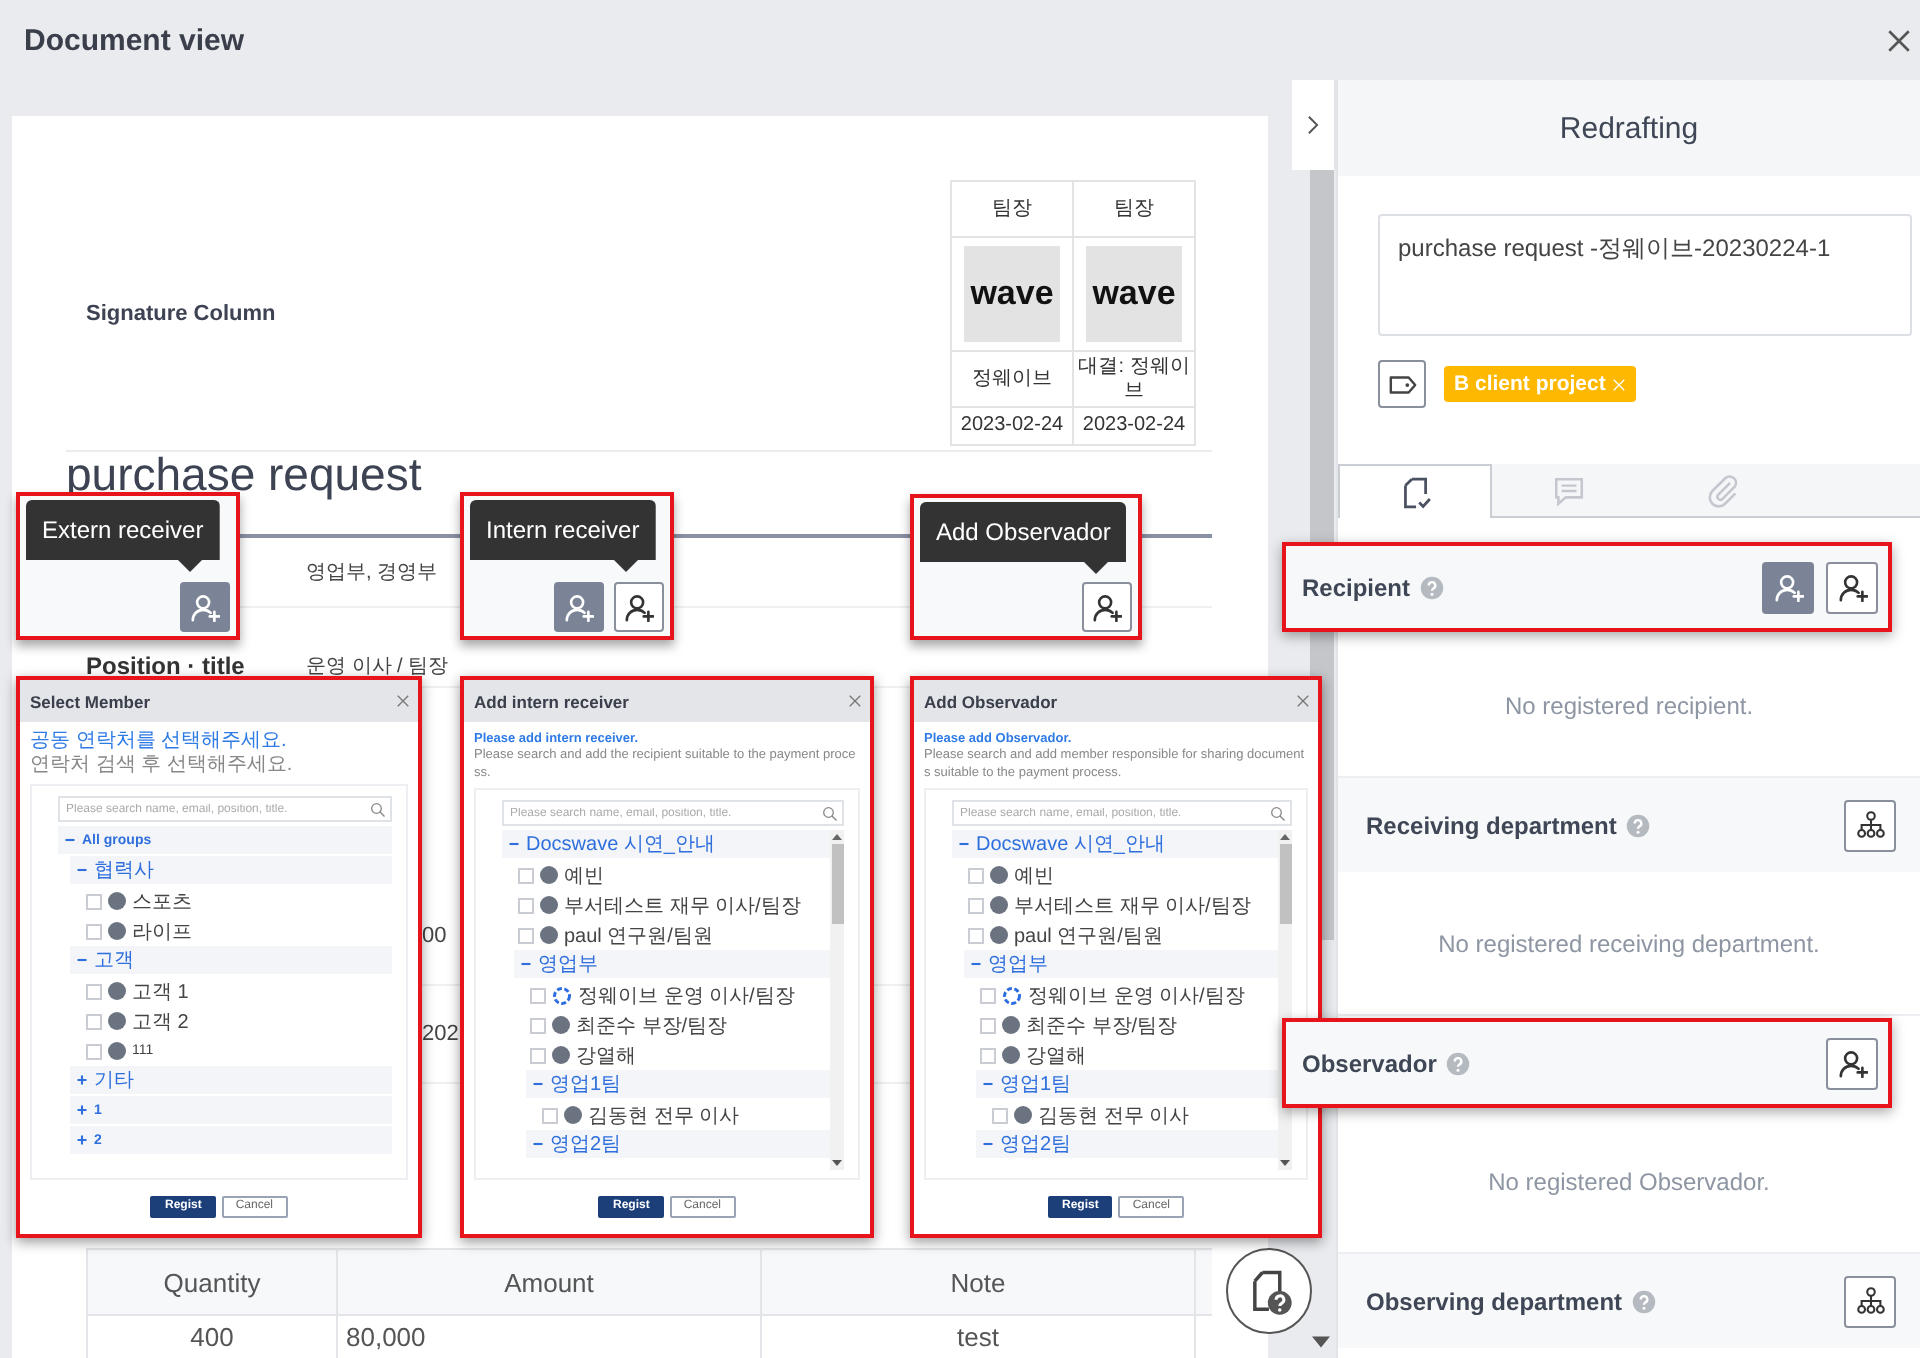 The image size is (1920, 1358). I want to click on member-name: paul 연구원/팀원, so click(638, 936).